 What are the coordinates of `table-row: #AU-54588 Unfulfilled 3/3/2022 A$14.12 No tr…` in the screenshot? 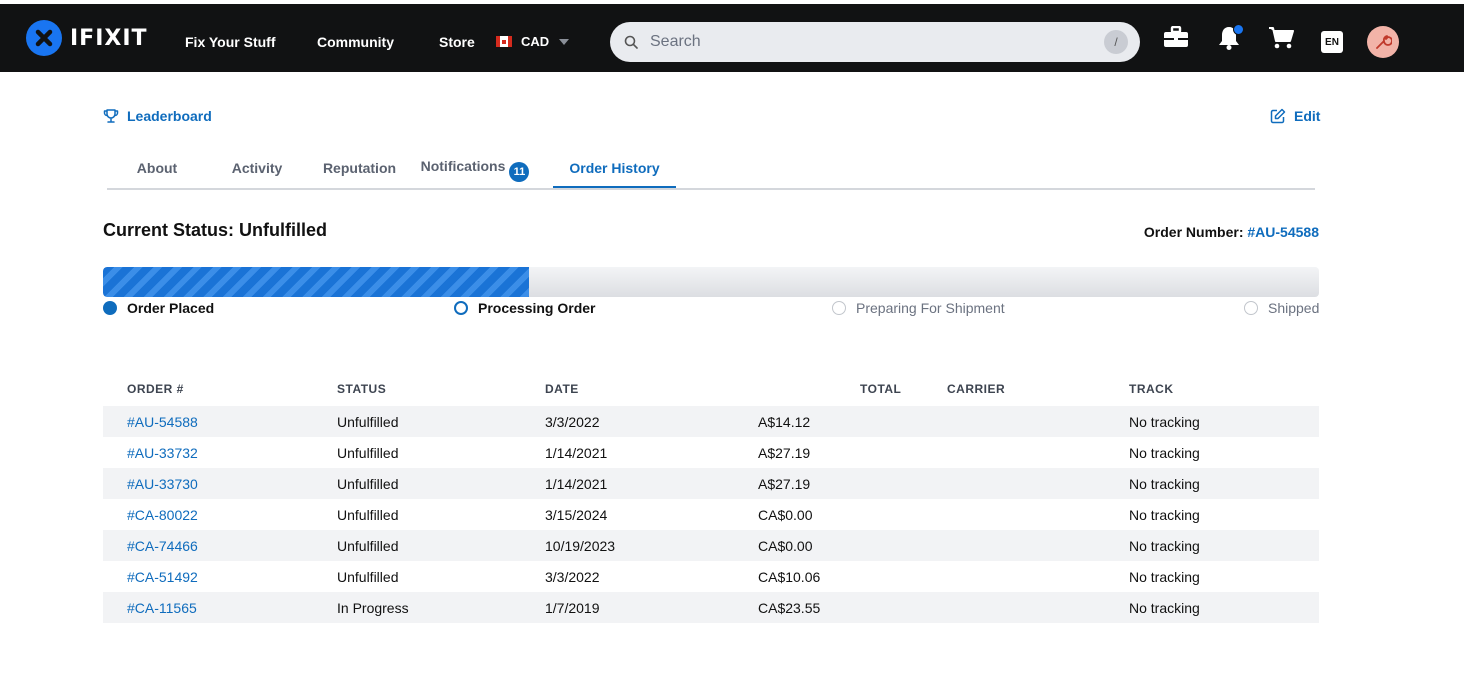 It's located at (711, 421).